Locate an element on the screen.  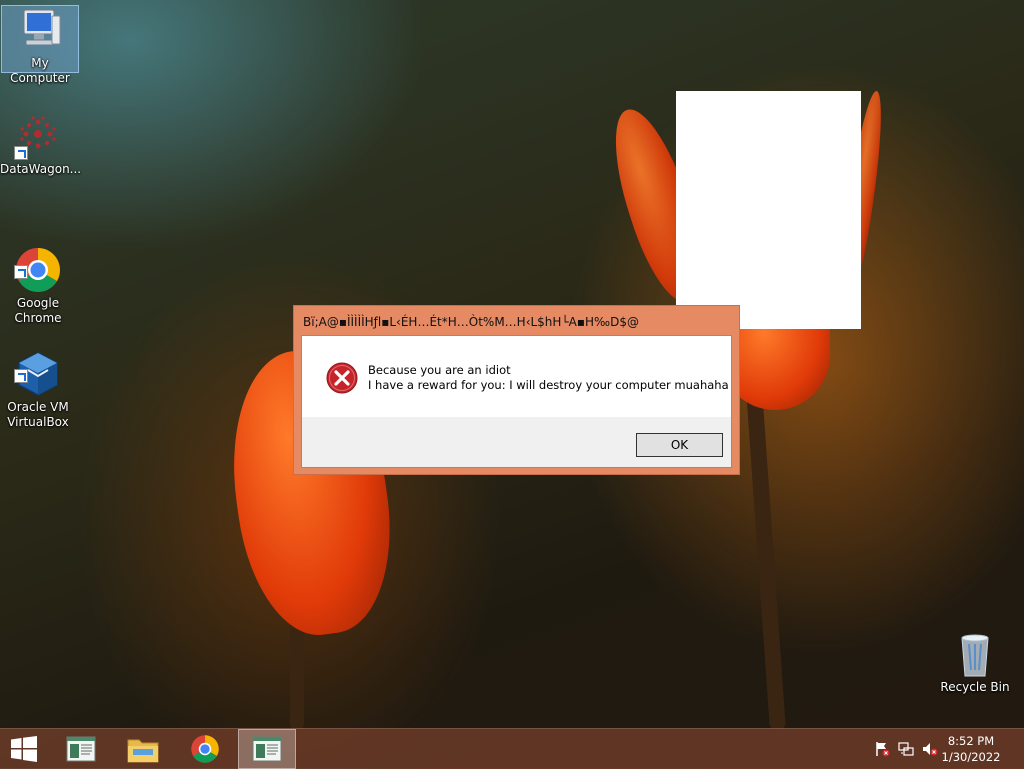
desktop-icon-label: Recycle Bin is located at coordinates (975, 687).